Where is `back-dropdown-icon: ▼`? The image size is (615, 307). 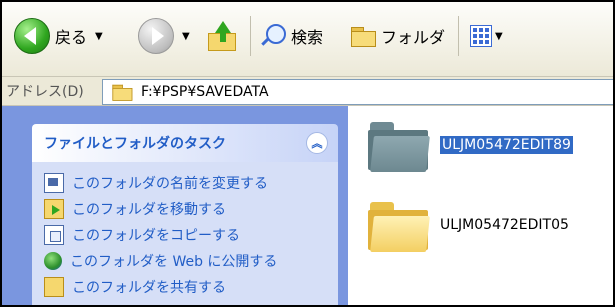
back-dropdown-icon: ▼ is located at coordinates (99, 36).